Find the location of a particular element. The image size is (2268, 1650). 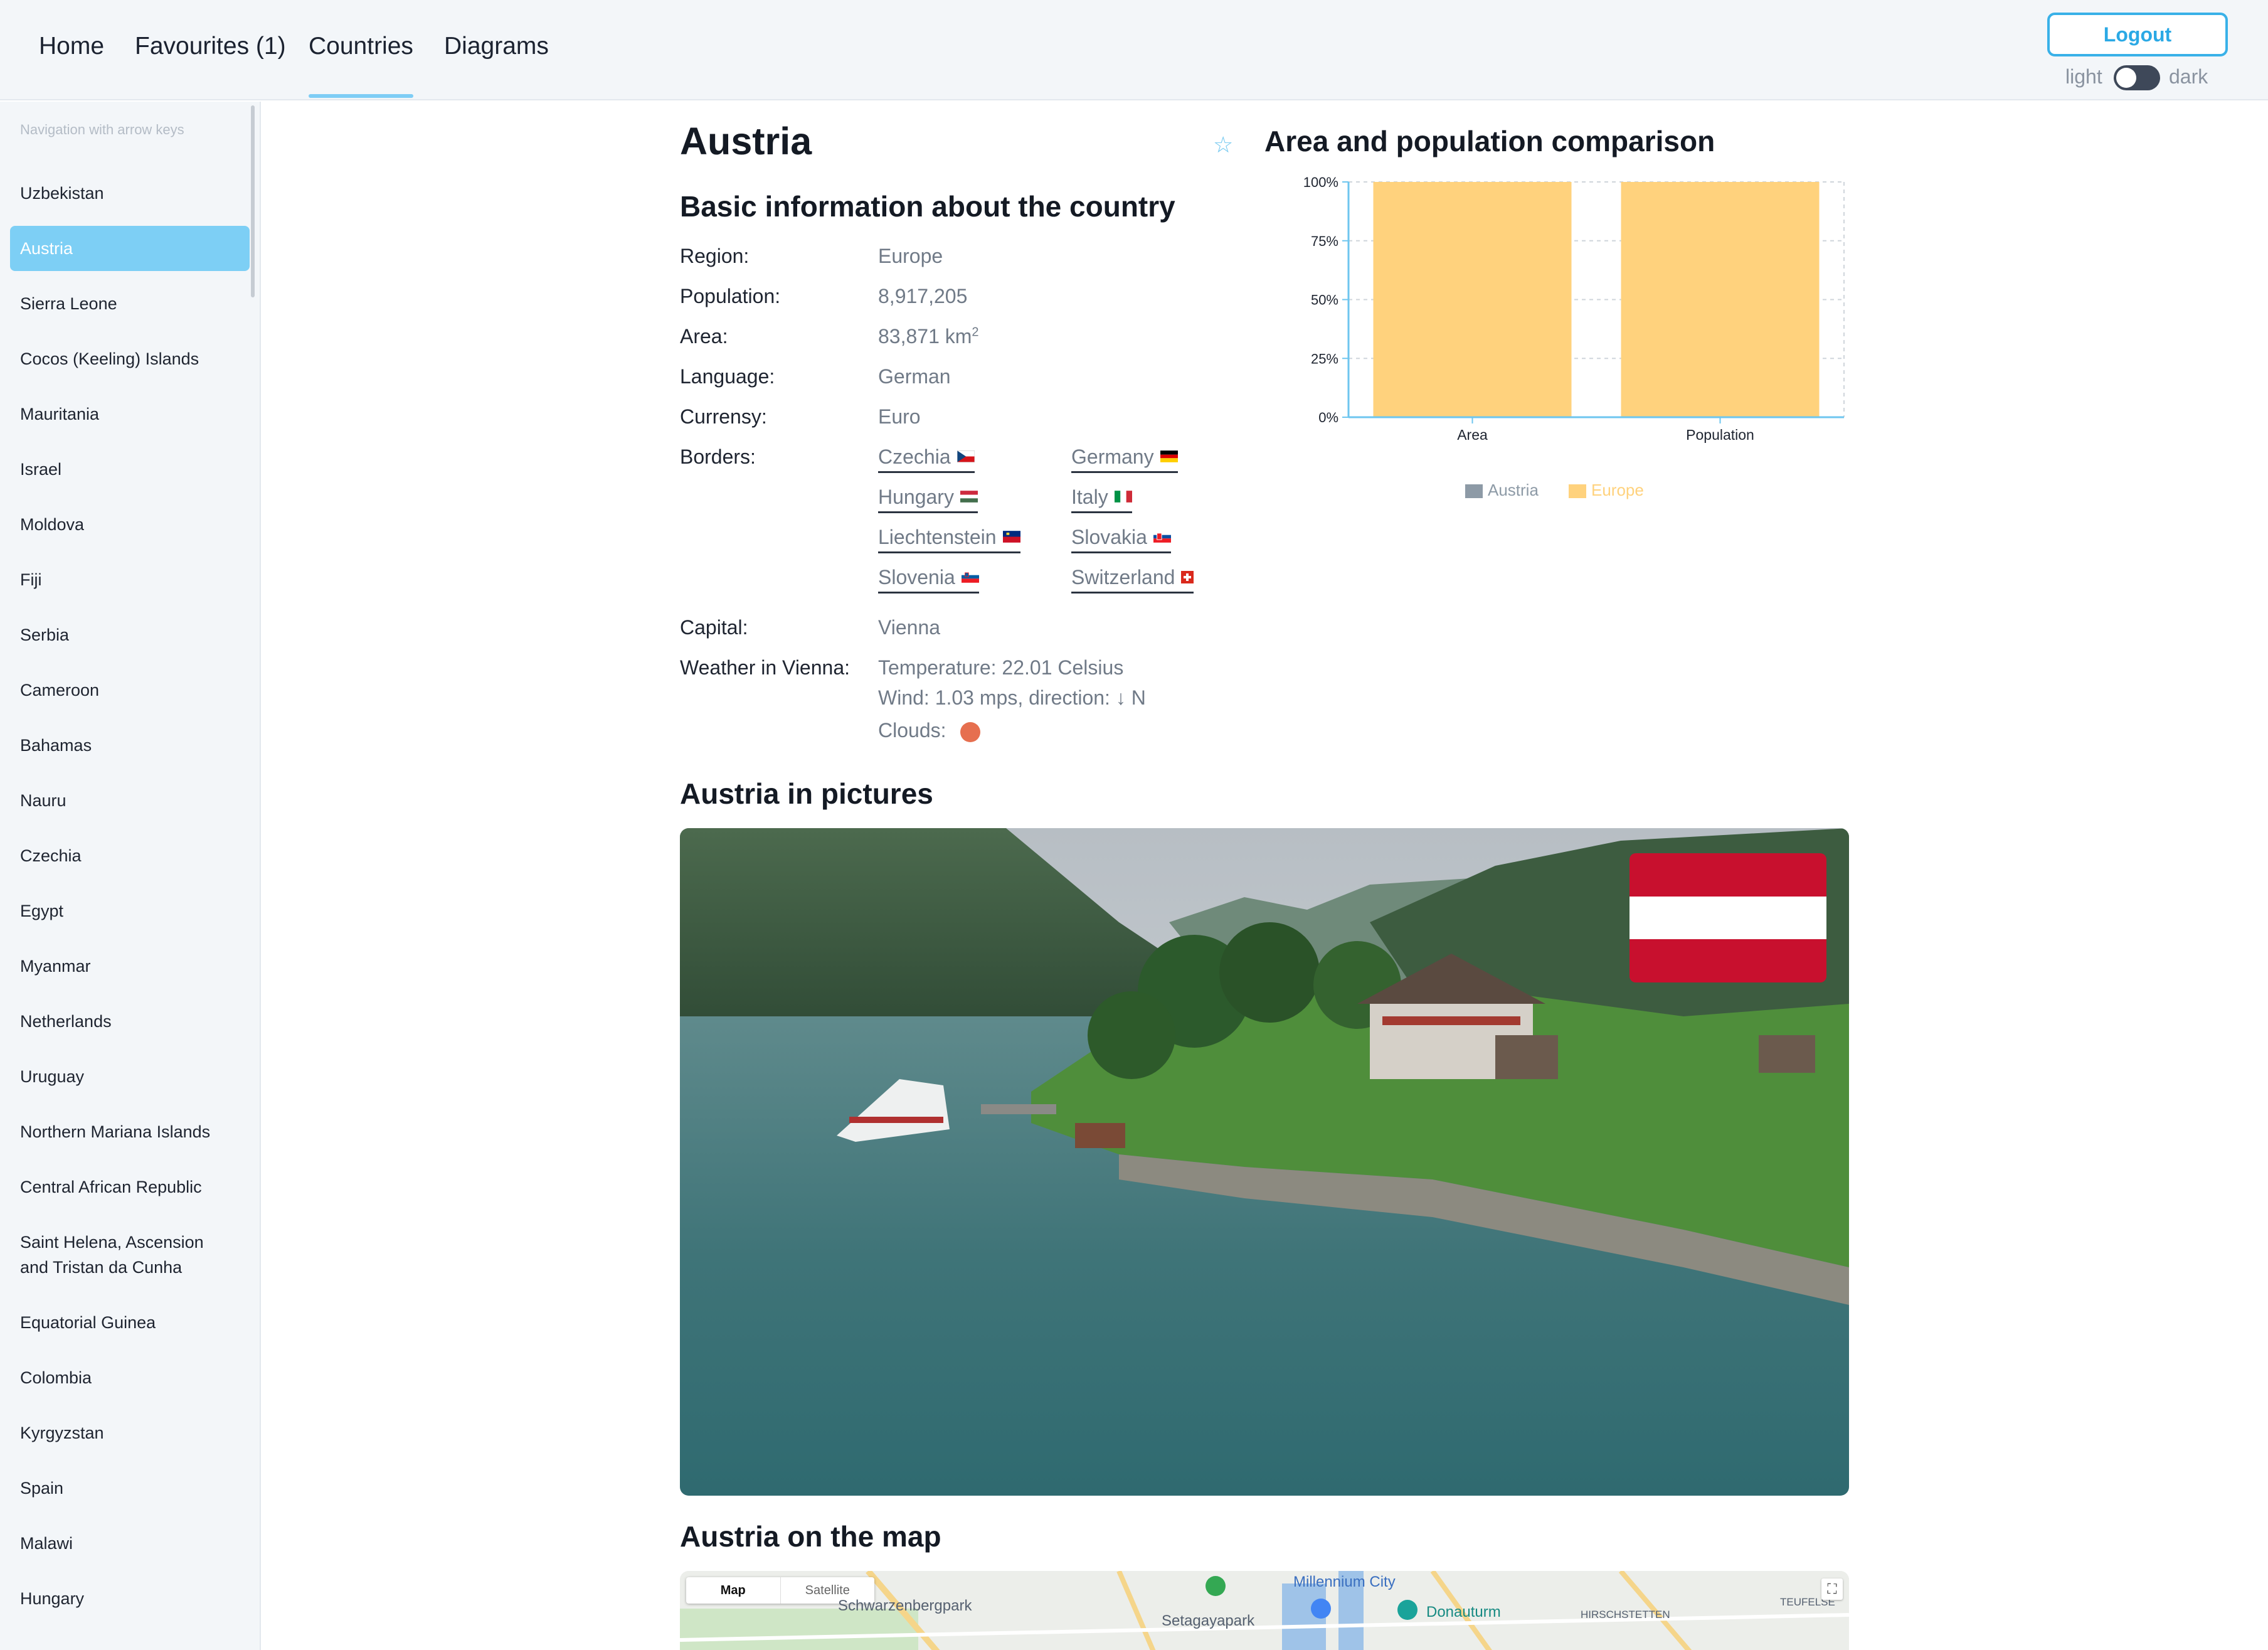

chart-title: Area and population comparison is located at coordinates (1489, 141).